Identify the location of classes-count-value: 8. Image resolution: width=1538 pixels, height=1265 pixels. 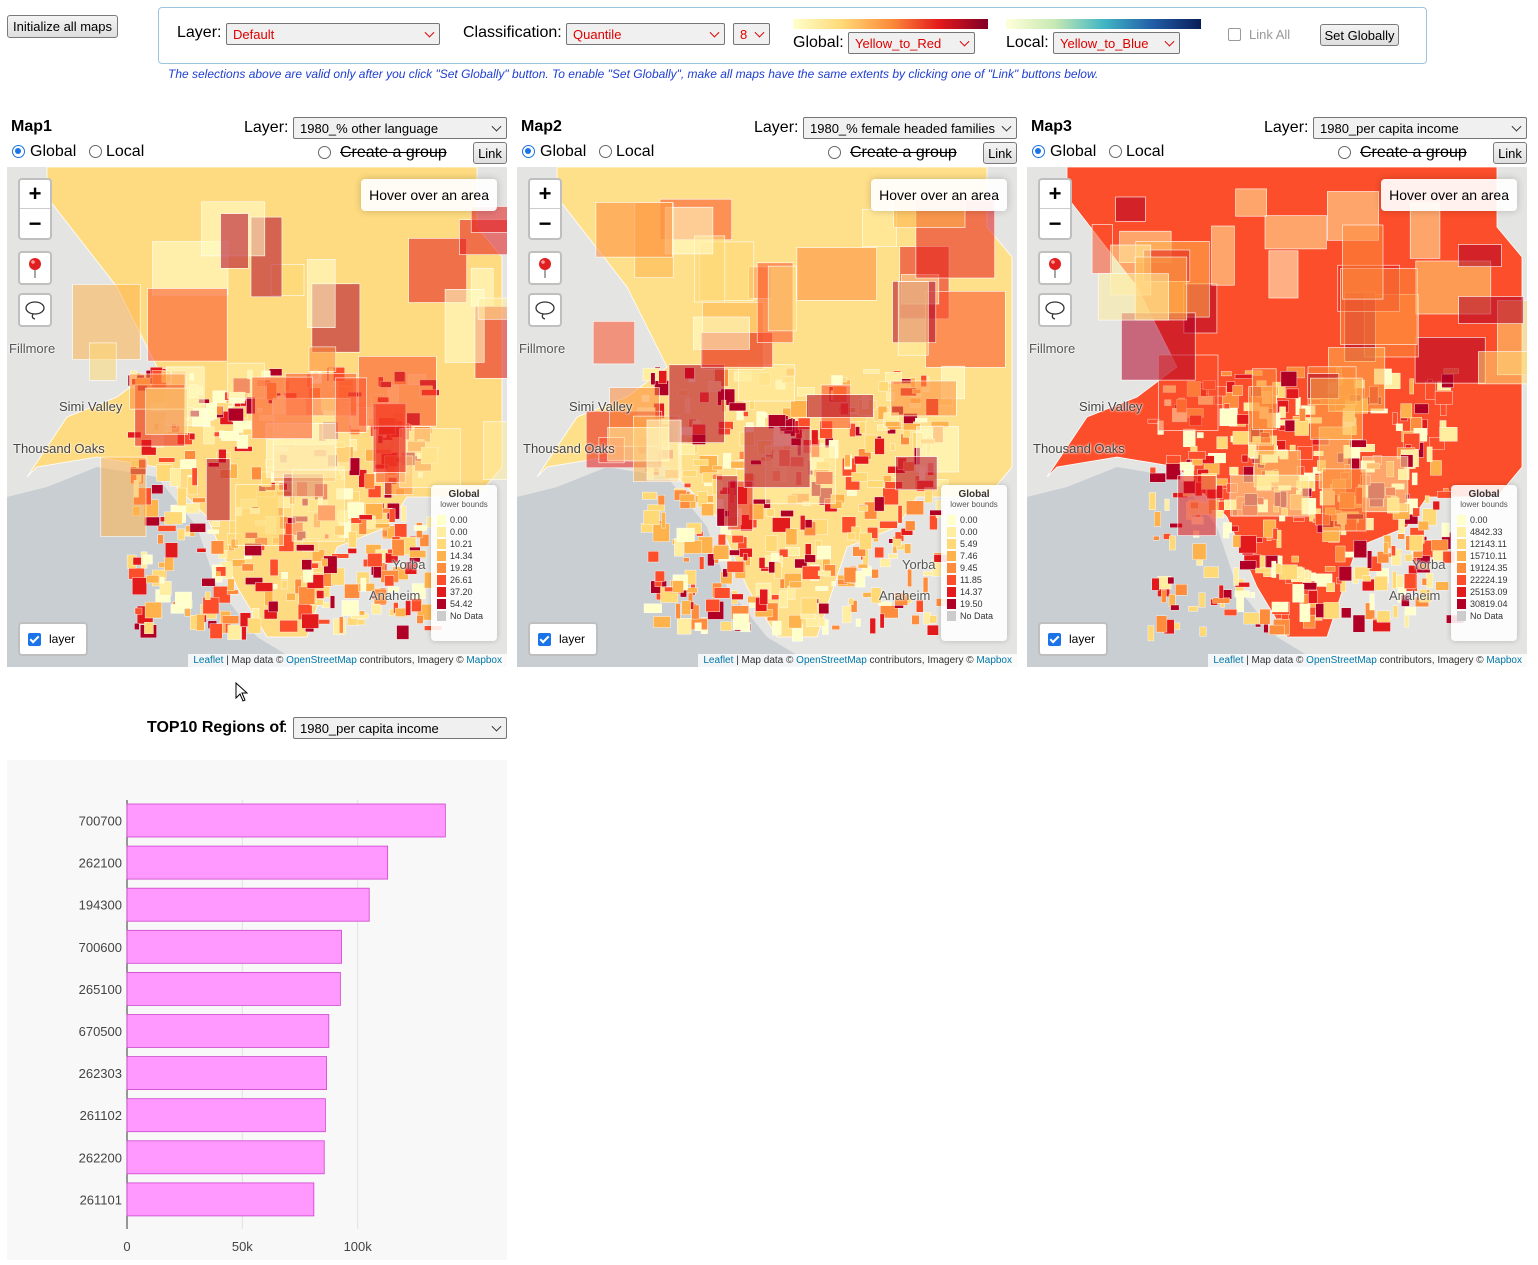
(744, 34).